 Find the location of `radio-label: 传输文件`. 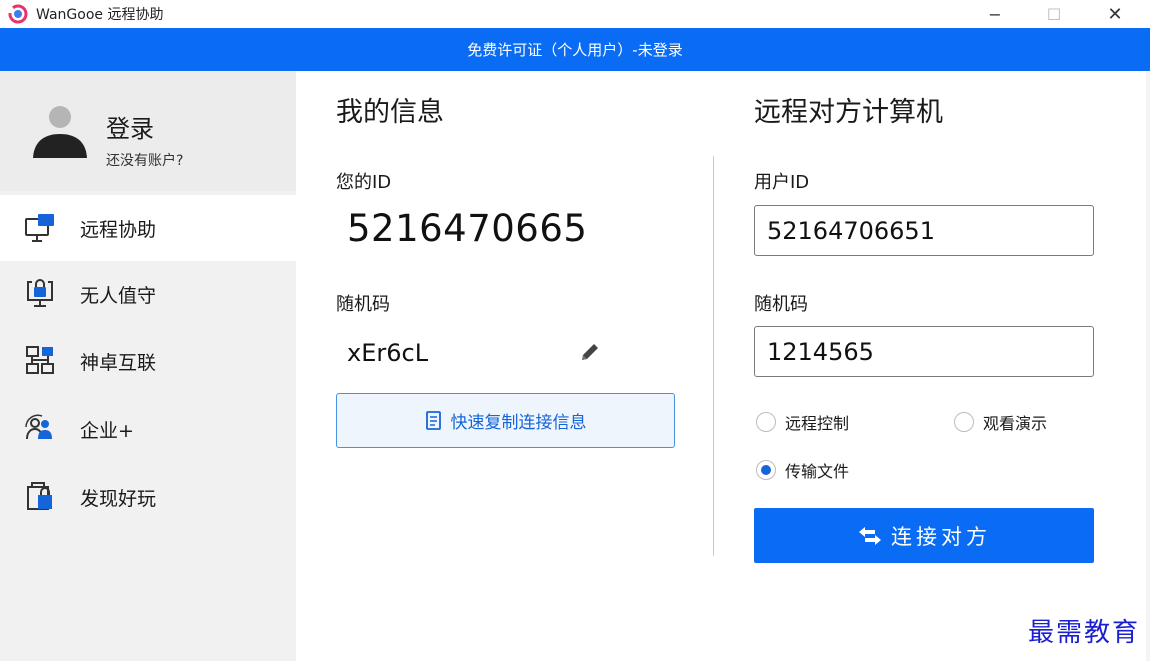

radio-label: 传输文件 is located at coordinates (817, 471).